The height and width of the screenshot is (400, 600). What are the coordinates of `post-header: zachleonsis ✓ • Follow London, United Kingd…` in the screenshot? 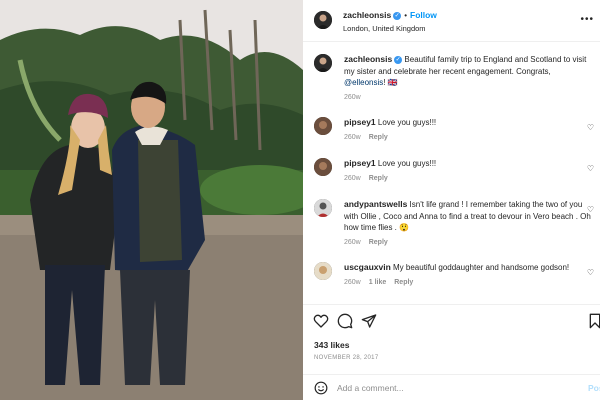 It's located at (451, 21).